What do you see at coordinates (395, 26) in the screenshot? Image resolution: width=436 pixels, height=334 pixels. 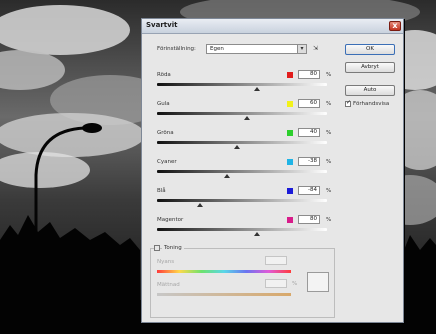 I see `close-icon: x` at bounding box center [395, 26].